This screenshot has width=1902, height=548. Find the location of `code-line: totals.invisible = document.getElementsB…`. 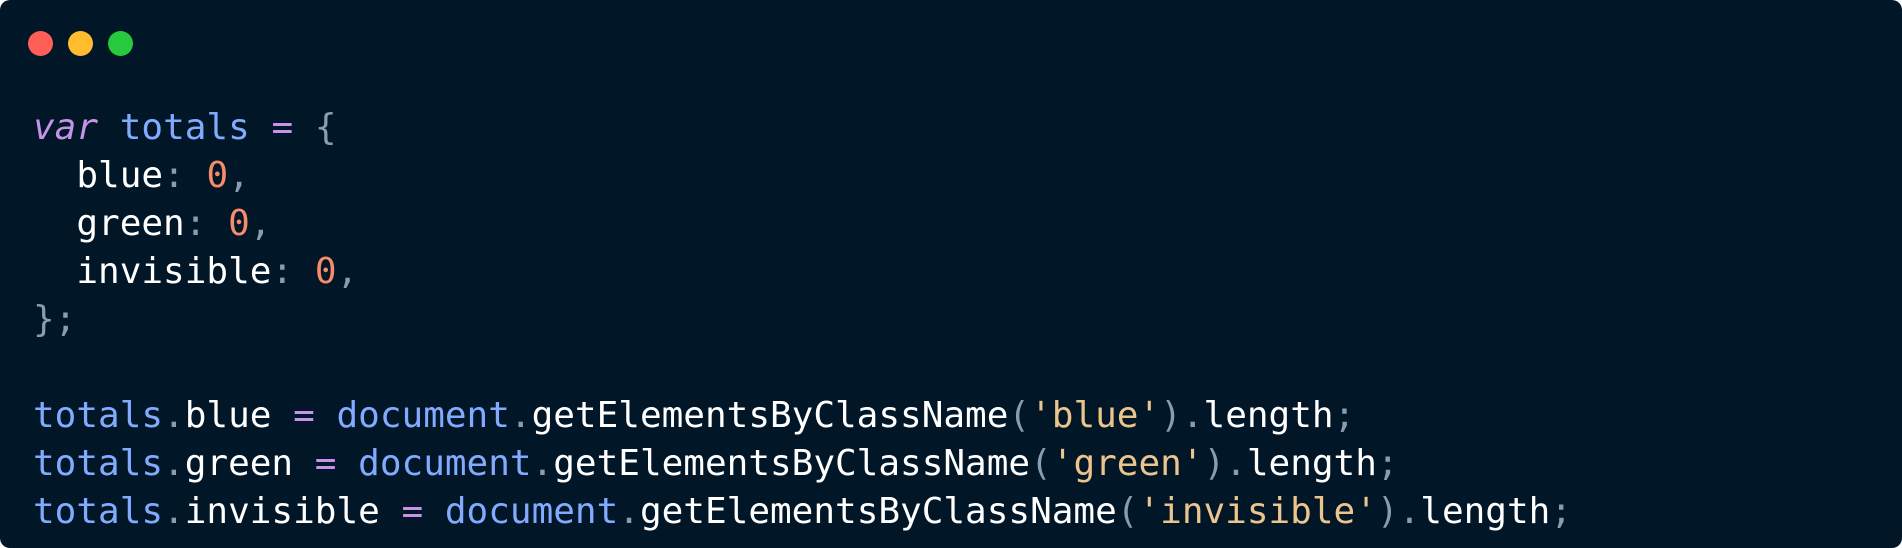

code-line: totals.invisible = document.getElementsB… is located at coordinates (802, 512).